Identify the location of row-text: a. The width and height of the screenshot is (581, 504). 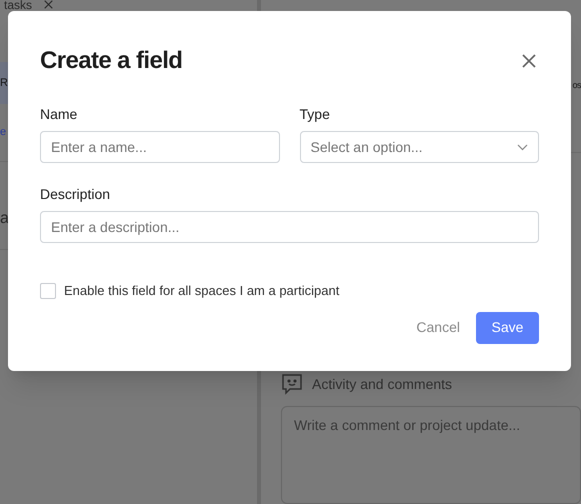
(4, 219).